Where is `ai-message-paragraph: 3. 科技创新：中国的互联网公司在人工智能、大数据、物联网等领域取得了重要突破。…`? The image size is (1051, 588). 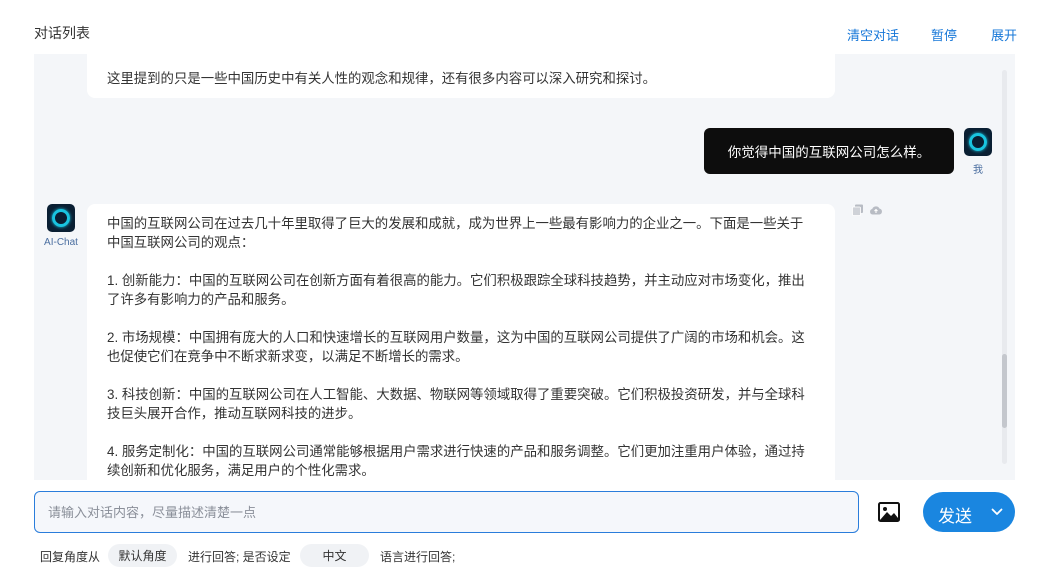
ai-message-paragraph: 3. 科技创新：中国的互联网公司在人工智能、大数据、物联网等领域取得了重要突破。… is located at coordinates (456, 404).